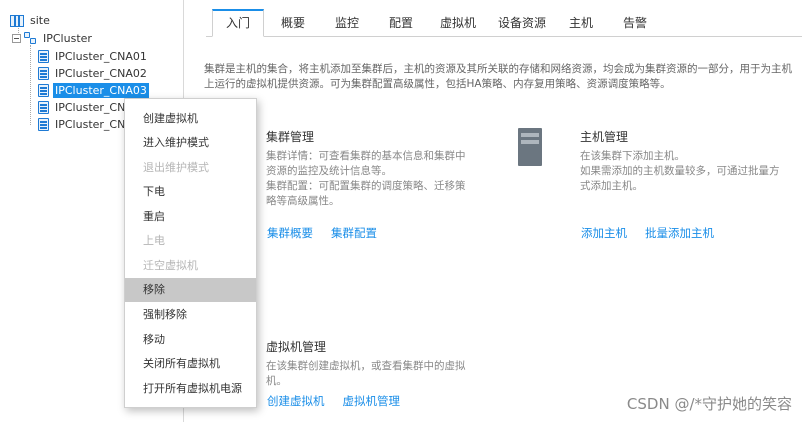 This screenshot has height=422, width=808. I want to click on description-line: 集群配置：可配置集群的调度策略、迁移策, so click(366, 186).